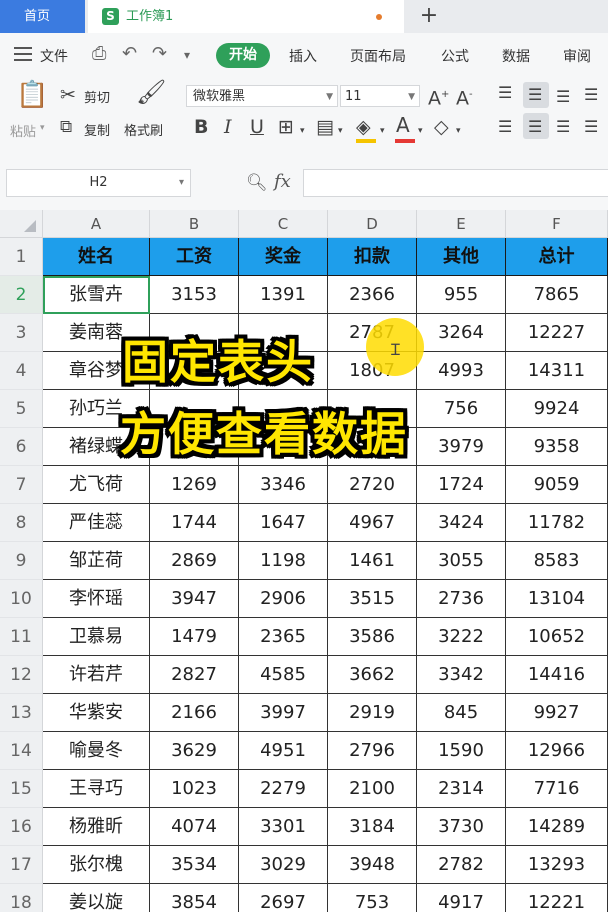  I want to click on table-cell: 14311, so click(557, 371).